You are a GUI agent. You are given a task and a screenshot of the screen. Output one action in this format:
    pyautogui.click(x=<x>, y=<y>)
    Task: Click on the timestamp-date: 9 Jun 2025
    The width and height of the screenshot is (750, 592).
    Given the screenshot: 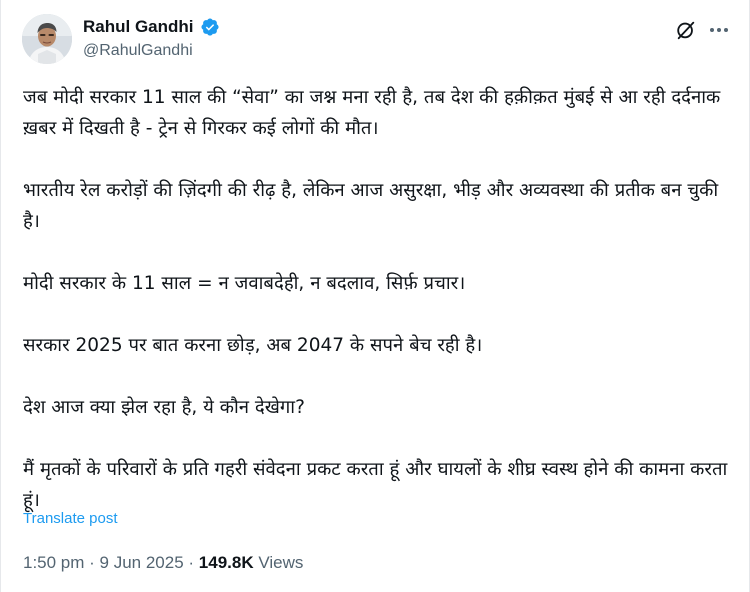 What is the action you would take?
    pyautogui.click(x=142, y=563)
    